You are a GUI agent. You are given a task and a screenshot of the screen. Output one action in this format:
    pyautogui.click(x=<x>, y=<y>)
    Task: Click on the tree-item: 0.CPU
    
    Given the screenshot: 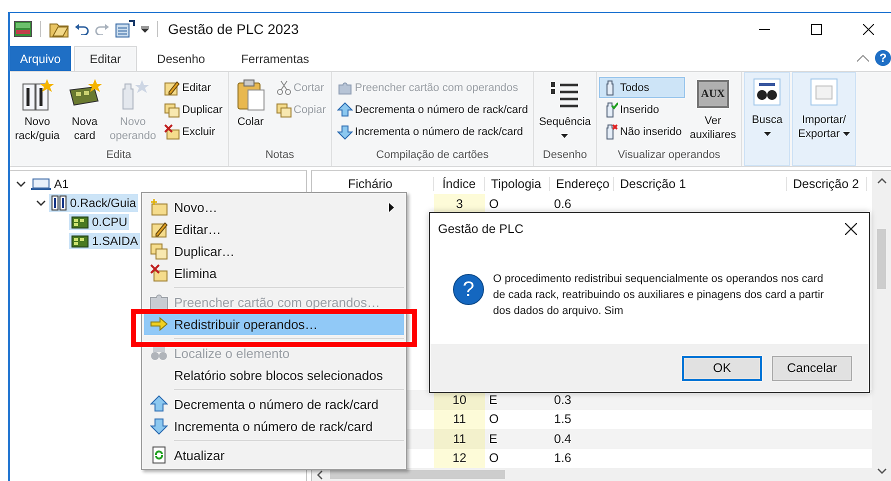 What is the action you would take?
    pyautogui.click(x=99, y=222)
    